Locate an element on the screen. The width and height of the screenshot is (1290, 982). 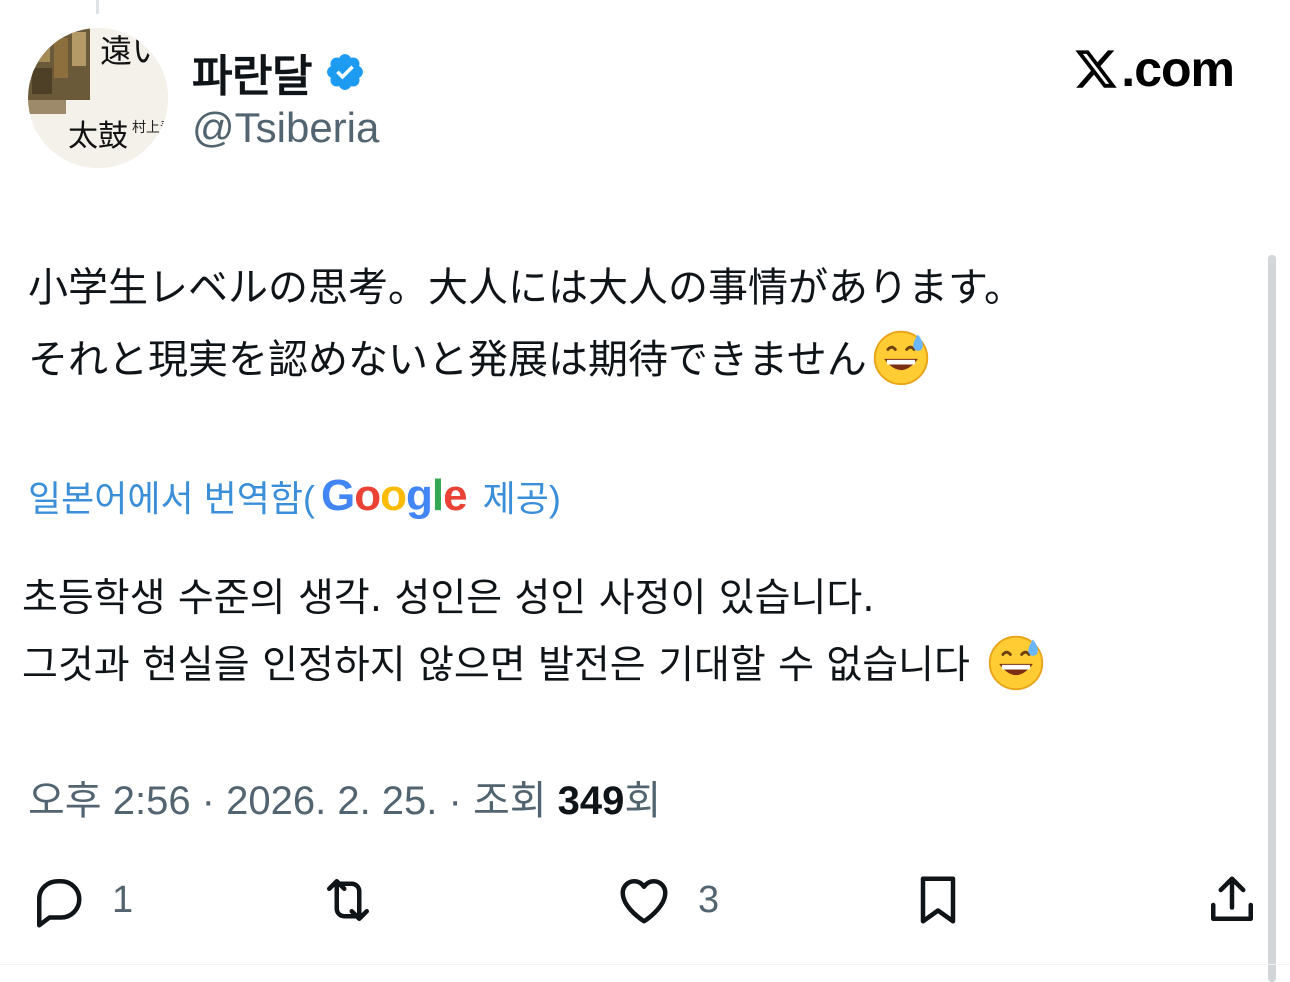
like-count: 3 is located at coordinates (709, 899).